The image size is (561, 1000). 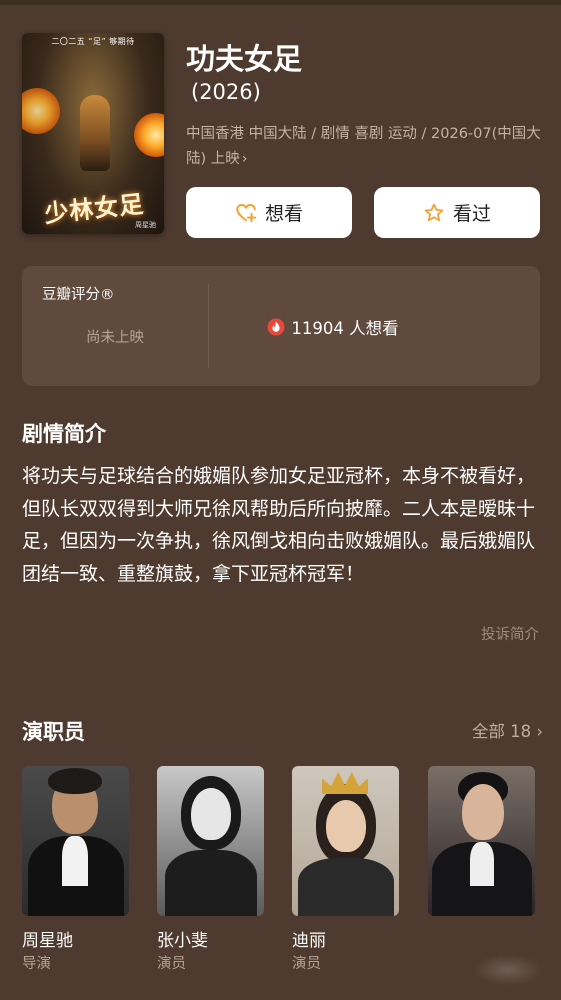 I want to click on cast-card, so click(x=481, y=841).